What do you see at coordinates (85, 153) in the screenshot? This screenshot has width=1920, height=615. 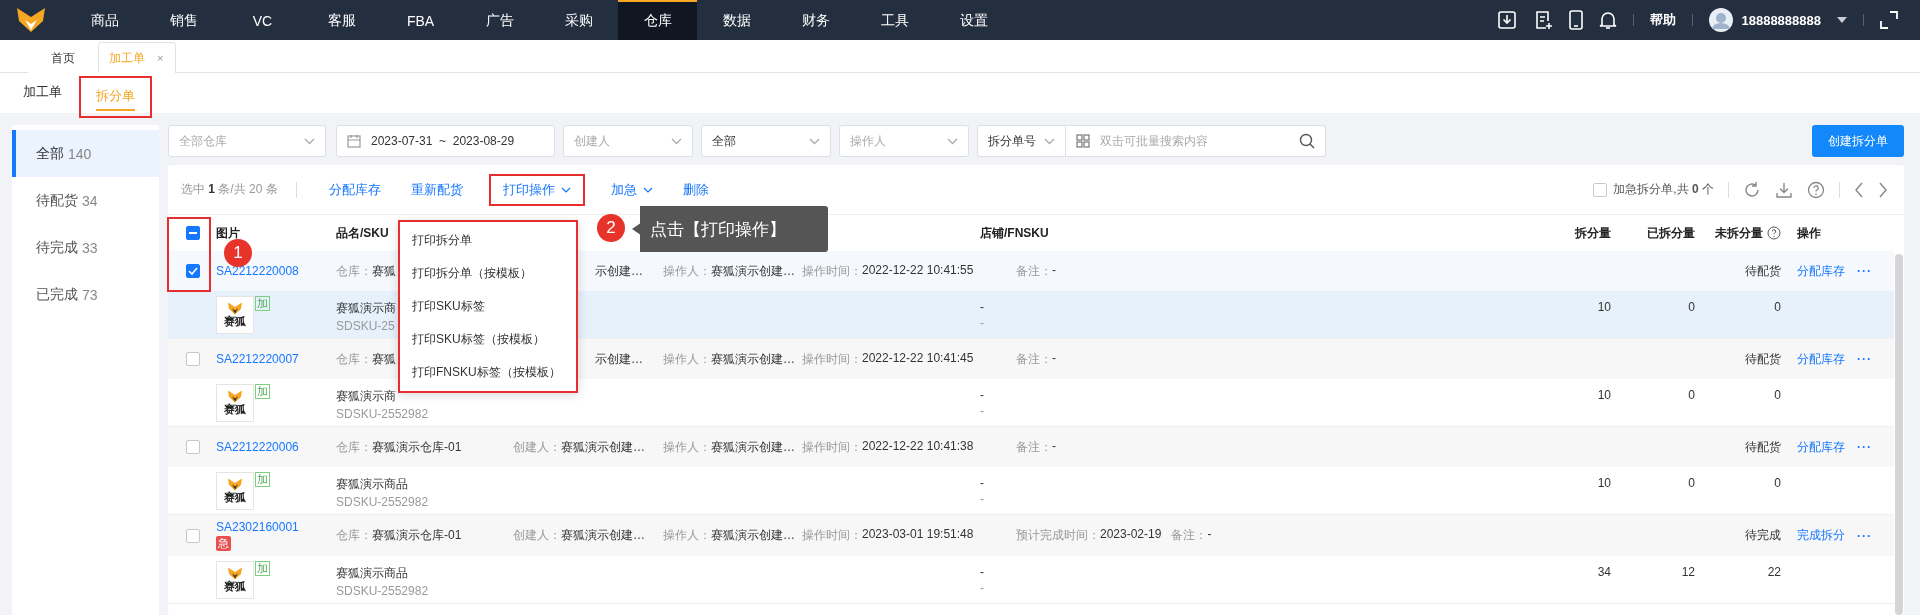 I see `sidebar-item: 全部 140` at bounding box center [85, 153].